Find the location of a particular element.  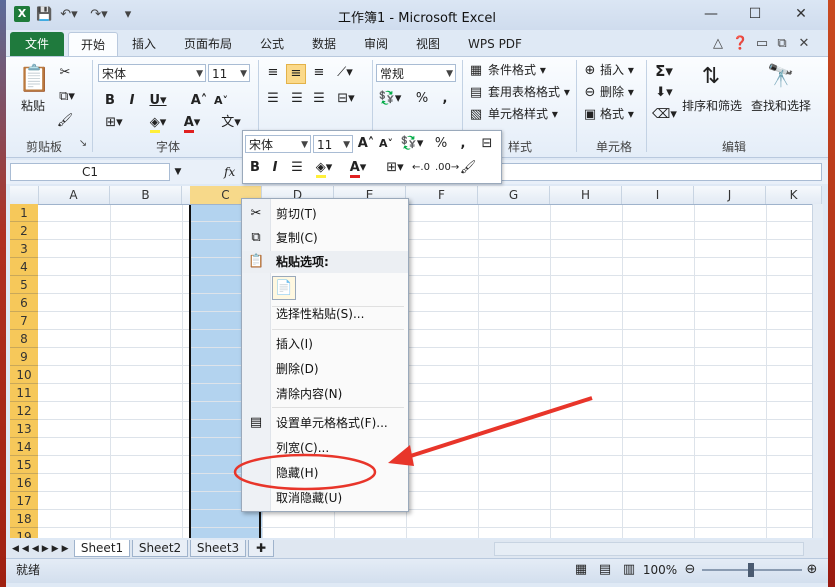

column-header-a: A is located at coordinates (74, 195).